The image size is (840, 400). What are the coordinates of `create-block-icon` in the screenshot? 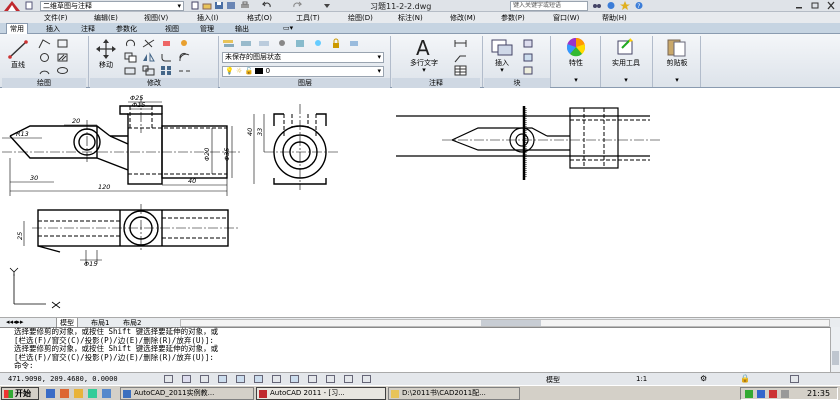 It's located at (528, 43).